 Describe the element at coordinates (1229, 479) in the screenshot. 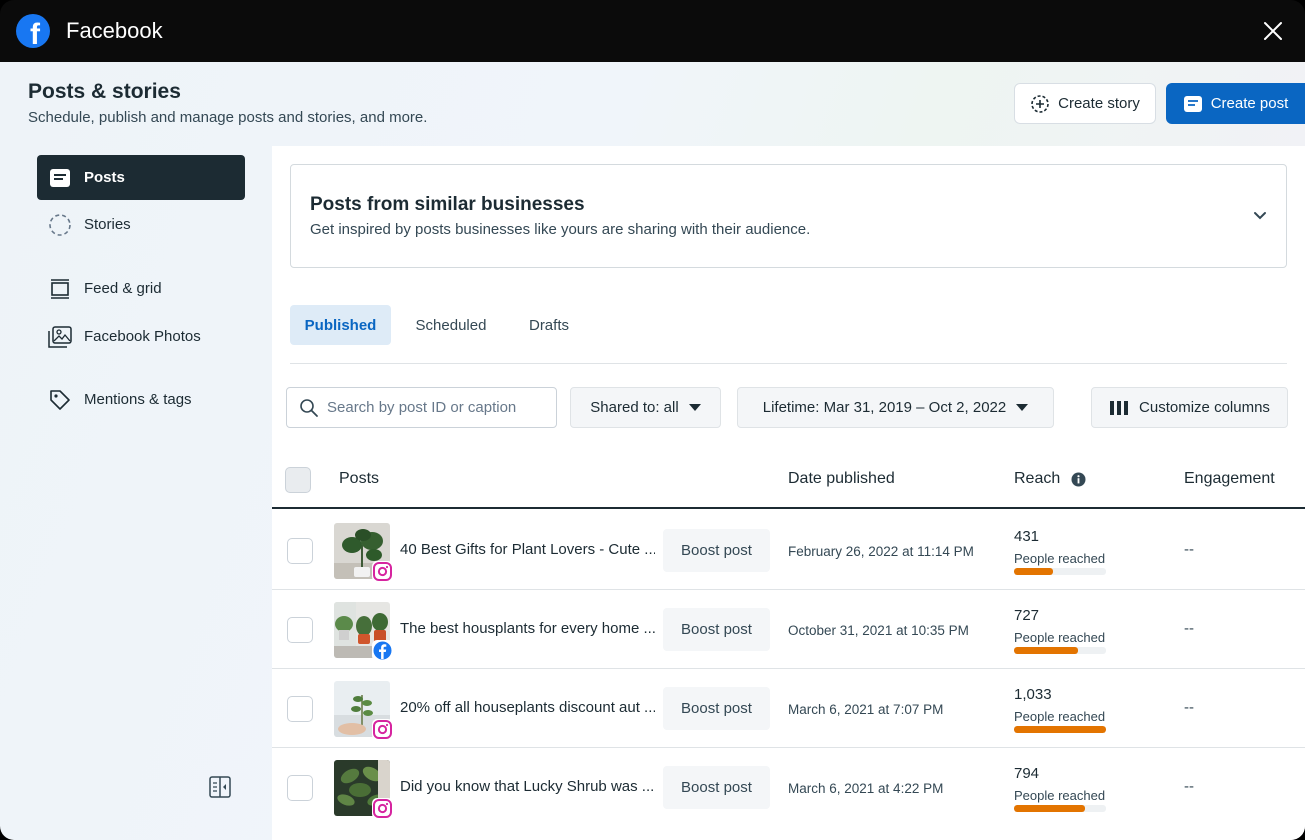

I see `column-header-engagement: Engagement` at that location.